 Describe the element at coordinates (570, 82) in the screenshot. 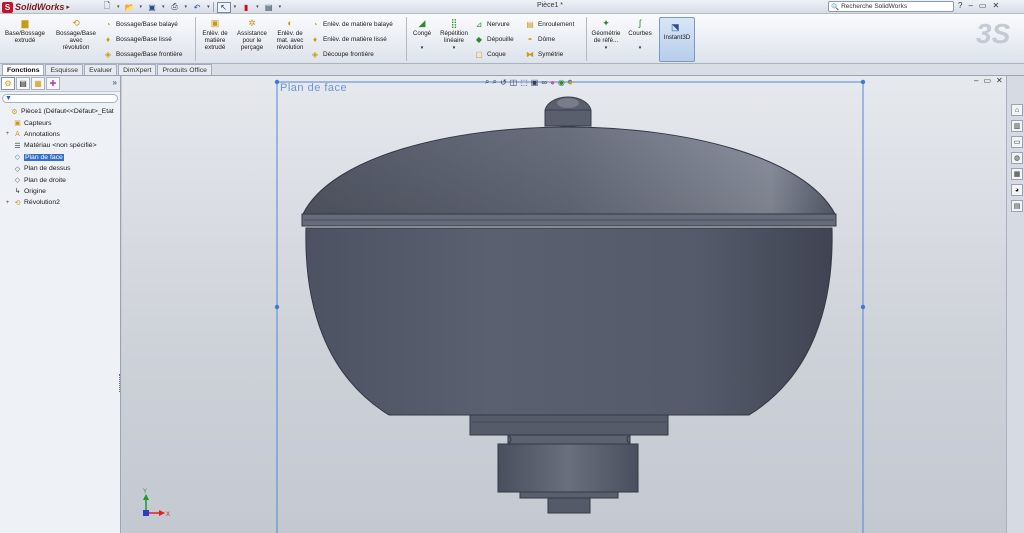

I see `view-settings-icon: ●` at that location.